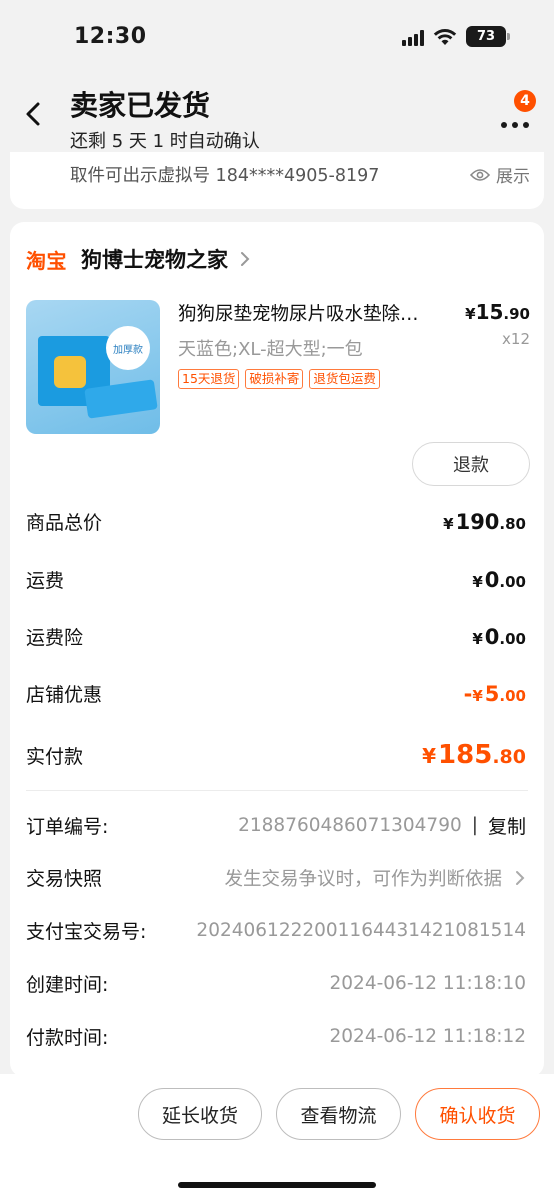 This screenshot has width=554, height=1200. Describe the element at coordinates (427, 983) in the screenshot. I see `created-time: 2024-06-12 11:18:10` at that location.